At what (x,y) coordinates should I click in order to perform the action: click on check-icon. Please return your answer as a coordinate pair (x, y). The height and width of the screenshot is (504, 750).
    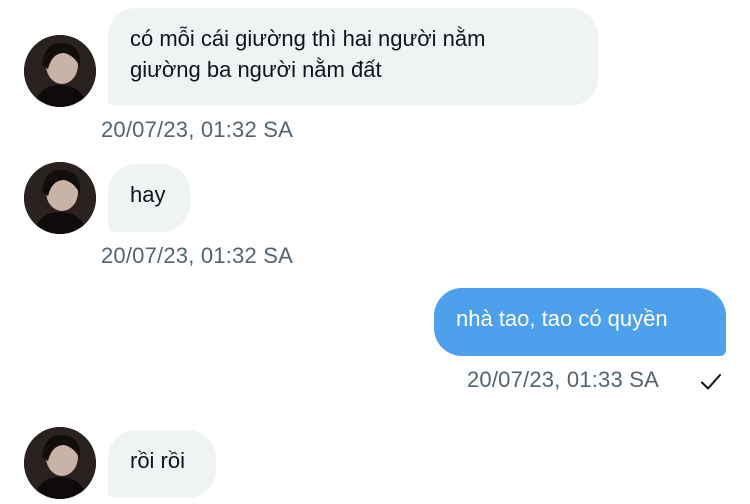
    Looking at the image, I should click on (711, 382).